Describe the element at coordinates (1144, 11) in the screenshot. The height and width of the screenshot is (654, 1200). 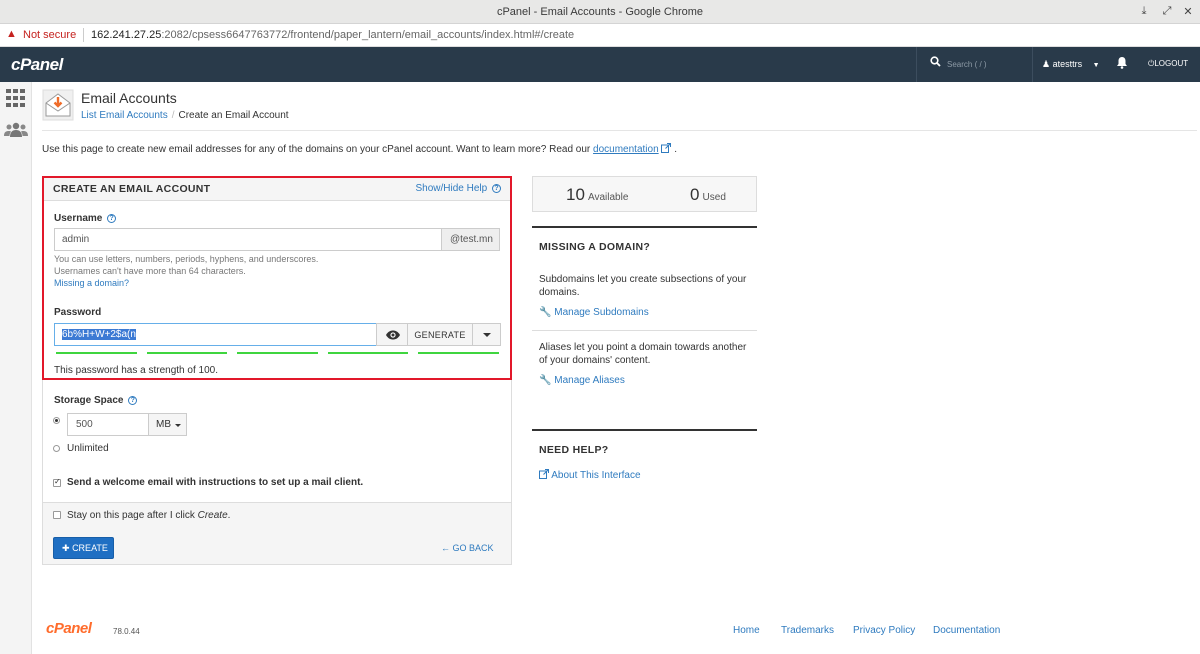
I see `minimize-icon: ⤓` at that location.